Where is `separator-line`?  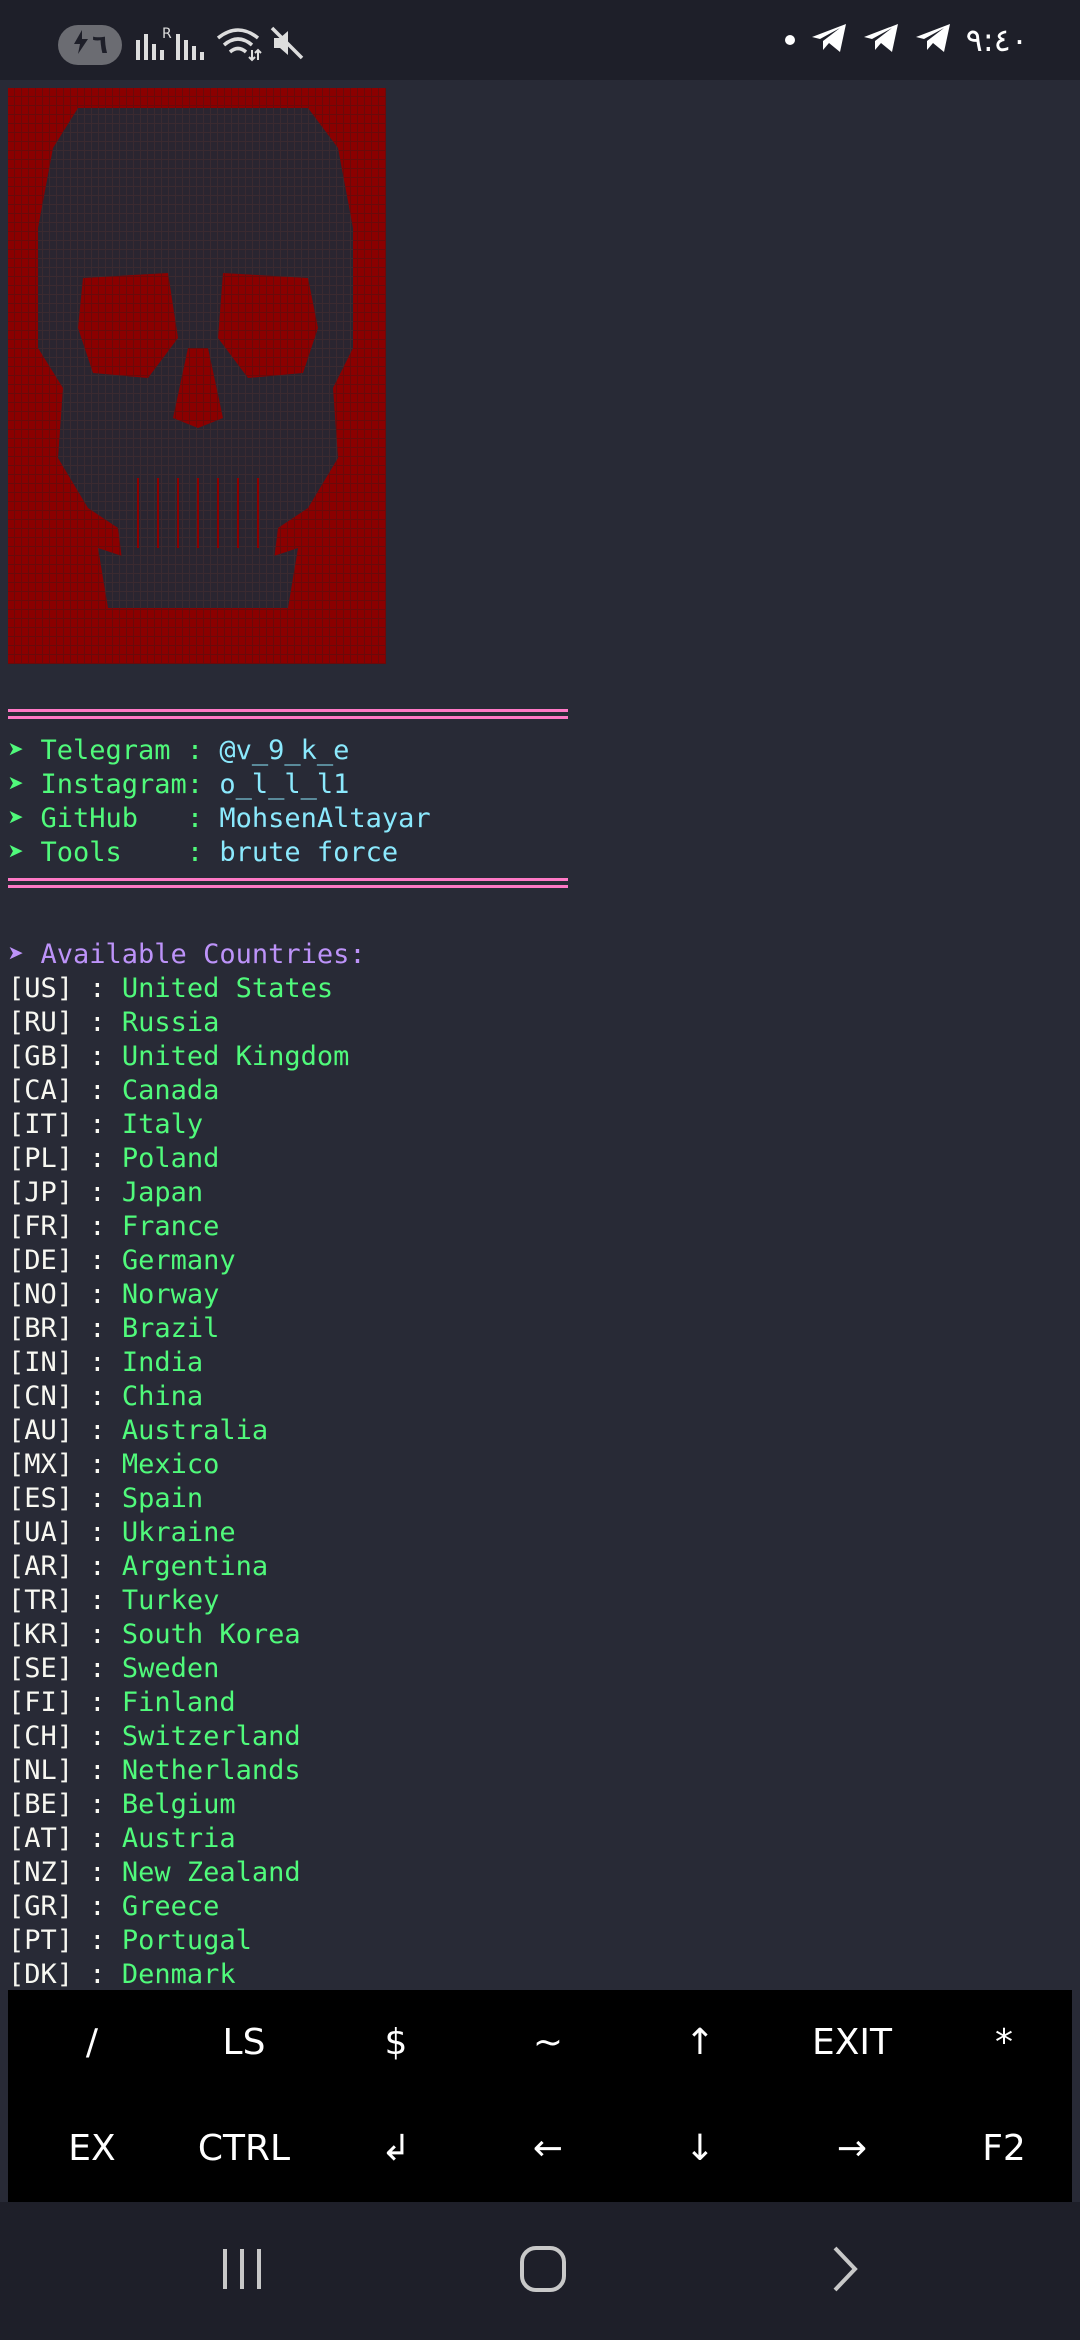
separator-line is located at coordinates (288, 714).